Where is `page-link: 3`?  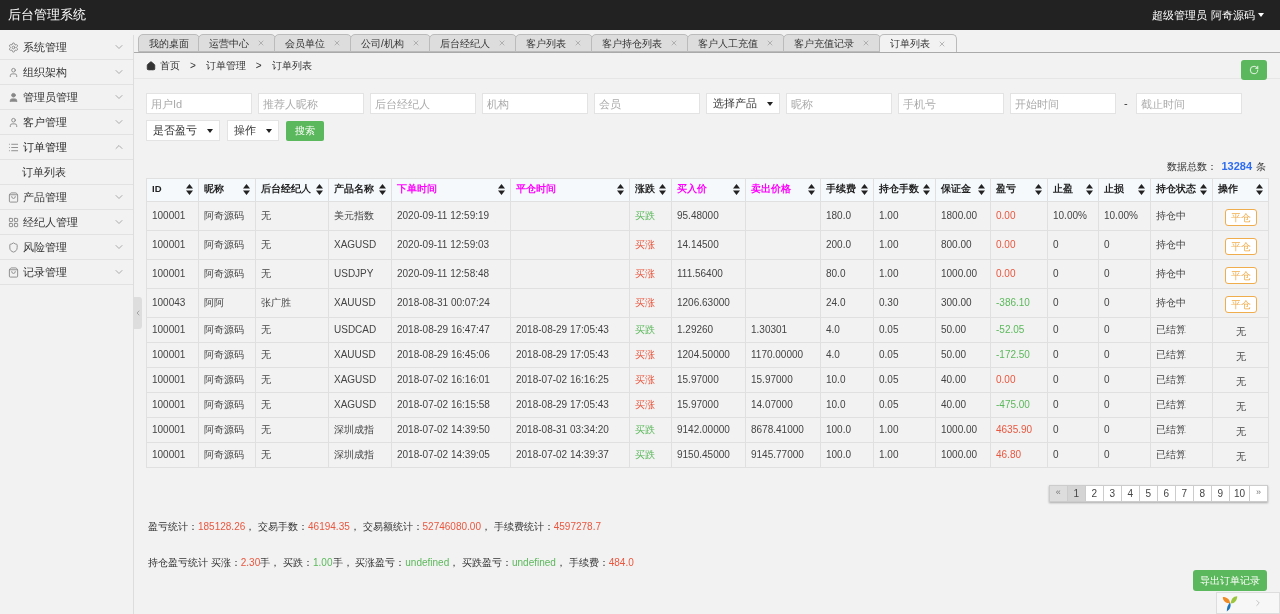
page-link: 3 is located at coordinates (1112, 493).